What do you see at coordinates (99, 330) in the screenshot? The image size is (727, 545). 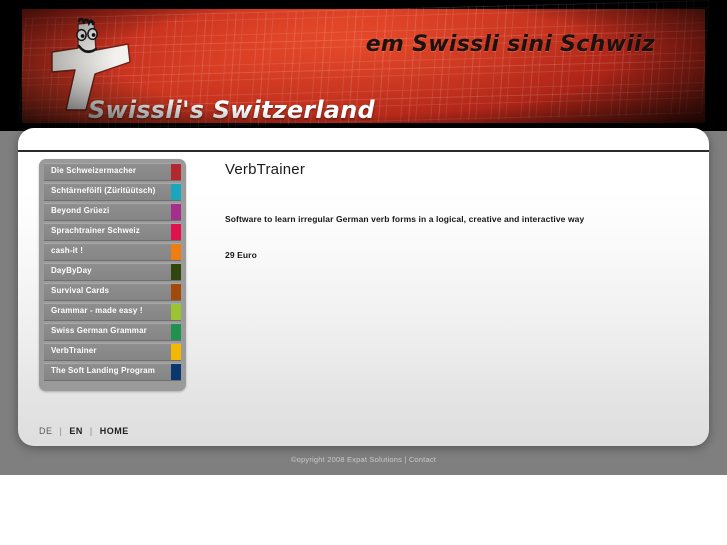 I see `sidebar-item-label: Swiss German Grammar` at bounding box center [99, 330].